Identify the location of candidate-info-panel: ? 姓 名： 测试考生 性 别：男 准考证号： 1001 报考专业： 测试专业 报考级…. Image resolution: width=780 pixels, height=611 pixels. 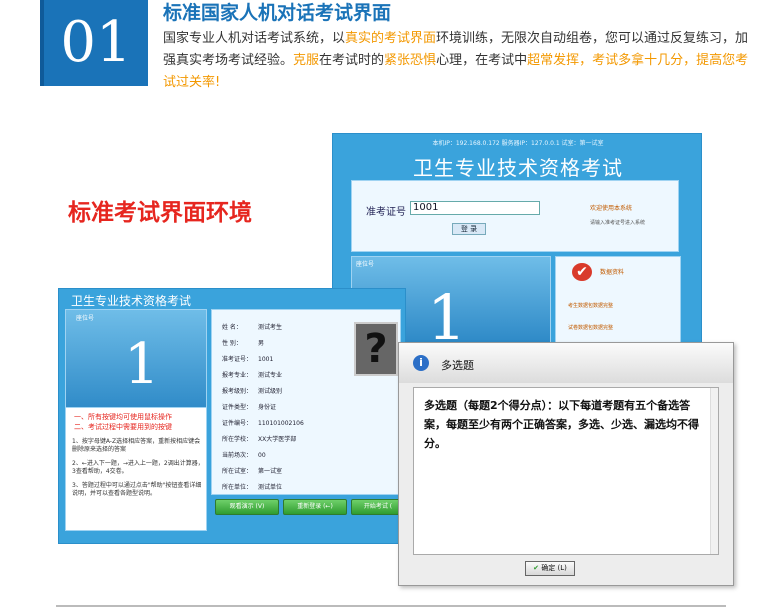
(306, 402).